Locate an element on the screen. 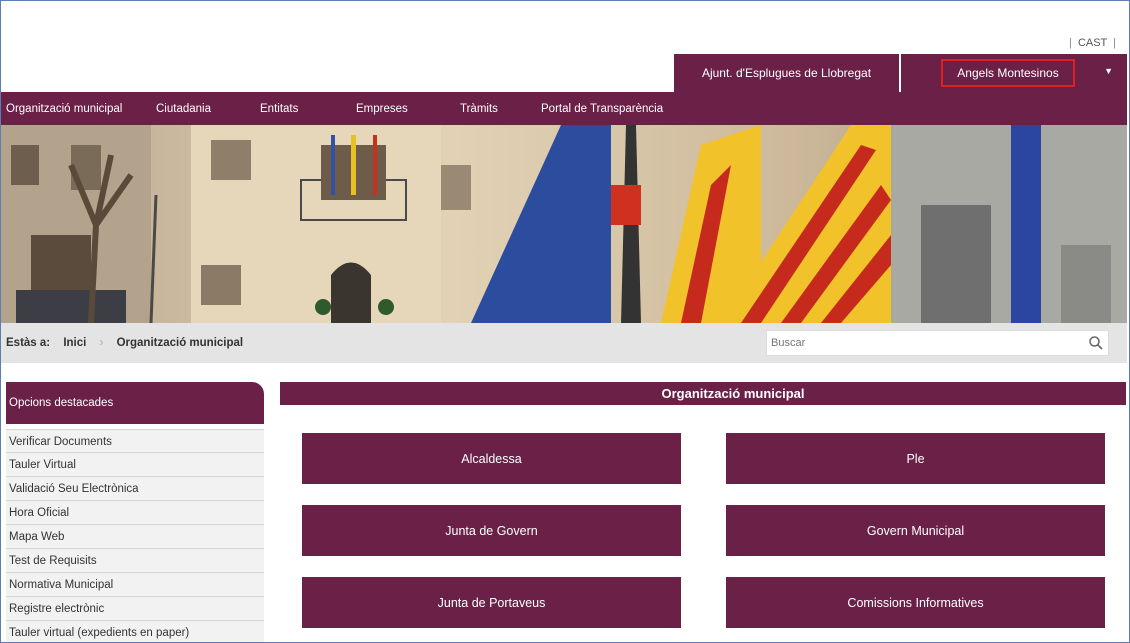  tile-alcaldessa: Alcaldessa is located at coordinates (491, 458).